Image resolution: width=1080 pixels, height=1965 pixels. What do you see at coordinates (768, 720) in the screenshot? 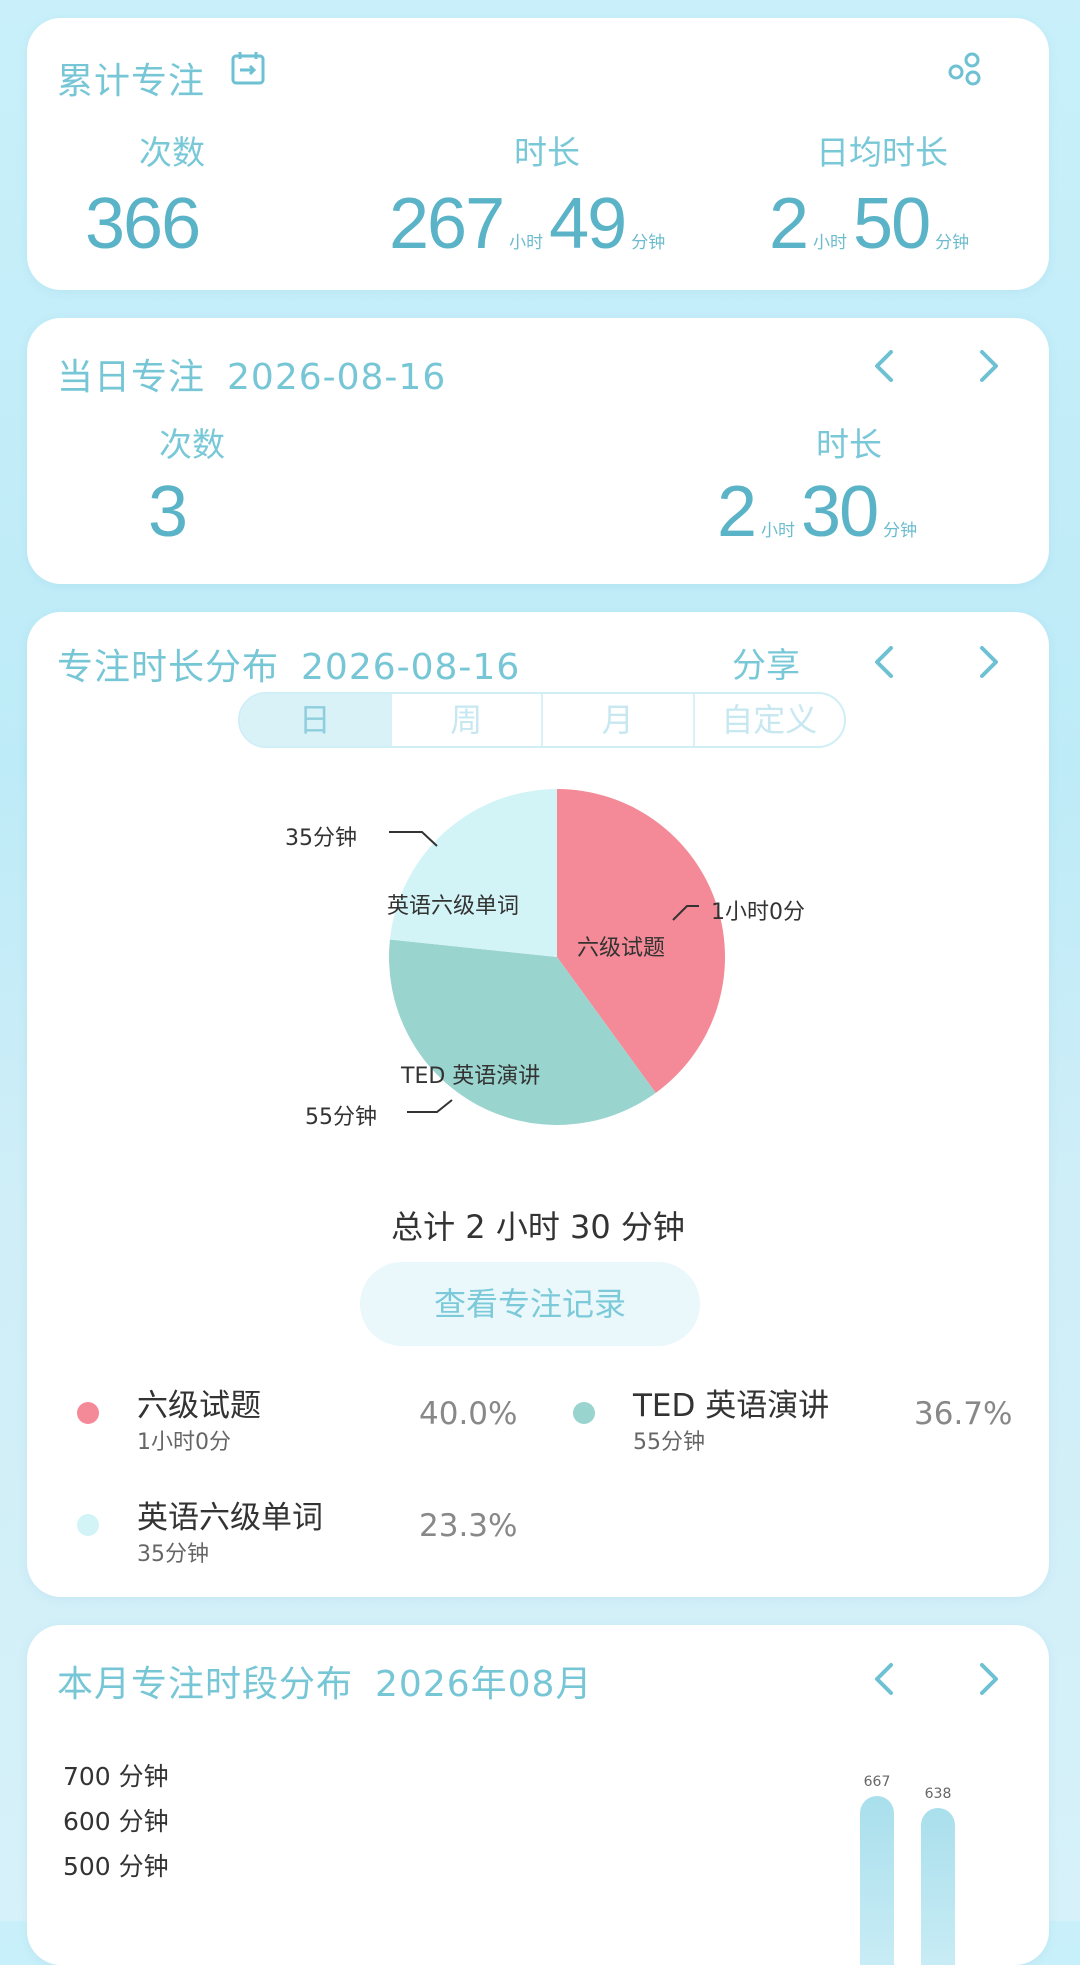
I see `tab-custom: 自定义` at bounding box center [768, 720].